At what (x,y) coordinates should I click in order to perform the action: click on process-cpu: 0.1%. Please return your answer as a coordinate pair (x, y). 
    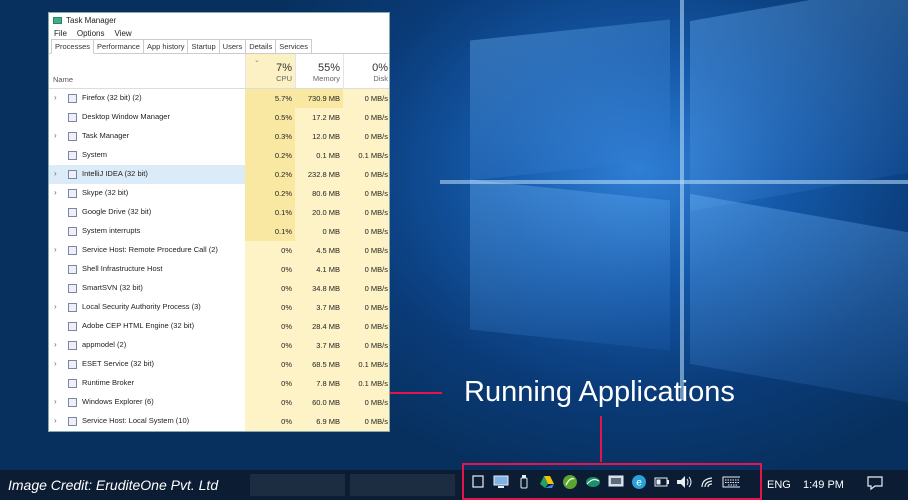
    Looking at the image, I should click on (270, 231).